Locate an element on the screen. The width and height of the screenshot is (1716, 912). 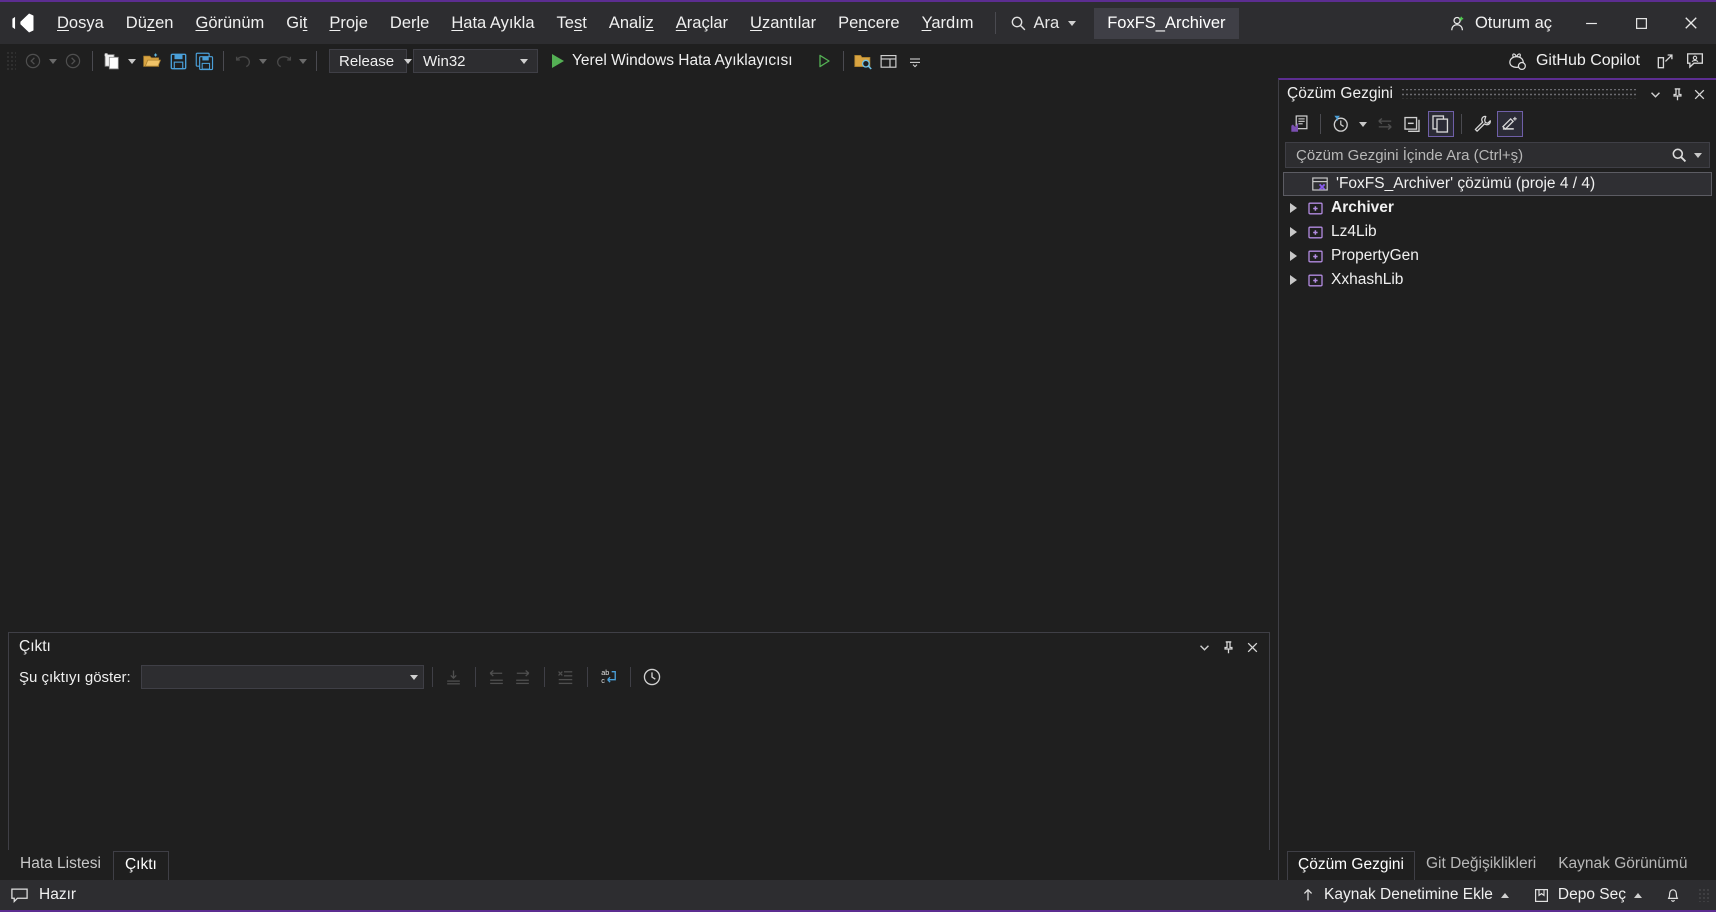
pending-changes-filter-dropdown is located at coordinates (1363, 124).